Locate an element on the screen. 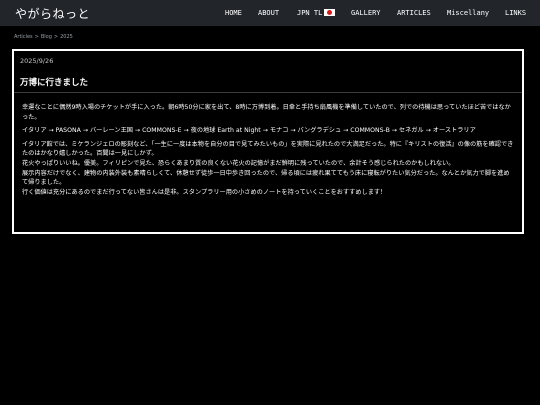 This screenshot has height=405, width=540. breadcrumb: Articles > Blog >2025 is located at coordinates (44, 37).